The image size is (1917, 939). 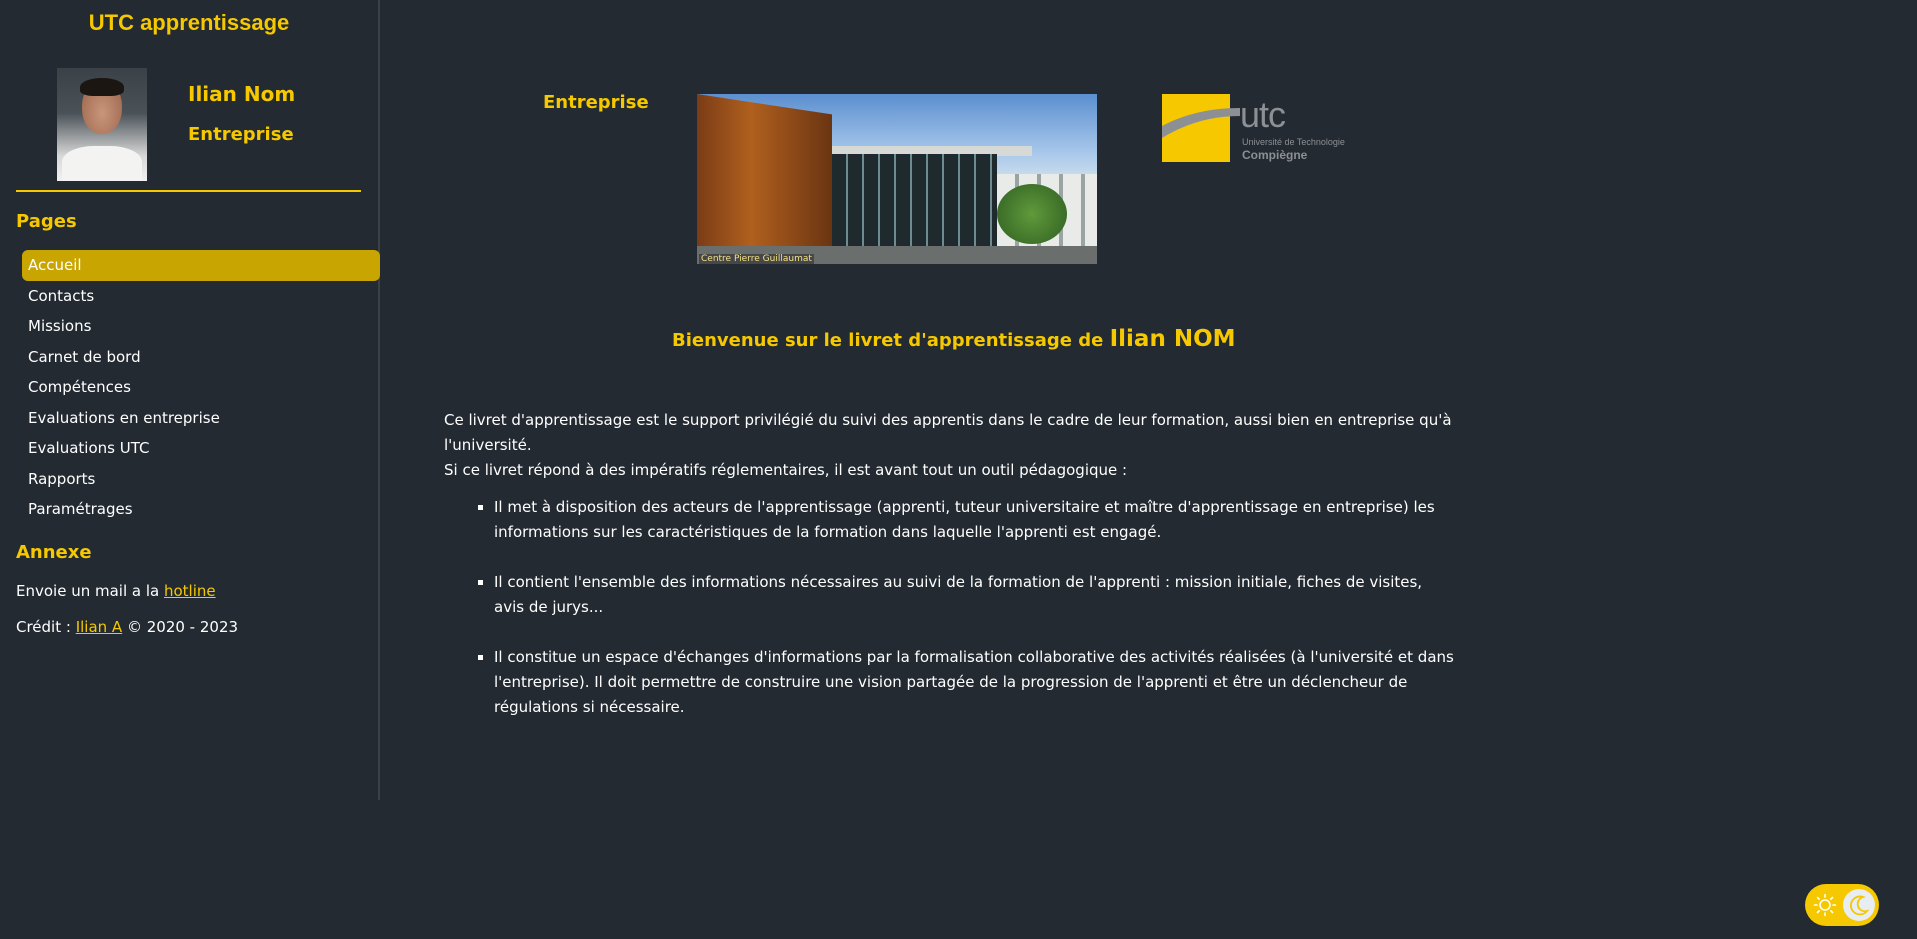 I want to click on user-company: Entreprise, so click(x=241, y=134).